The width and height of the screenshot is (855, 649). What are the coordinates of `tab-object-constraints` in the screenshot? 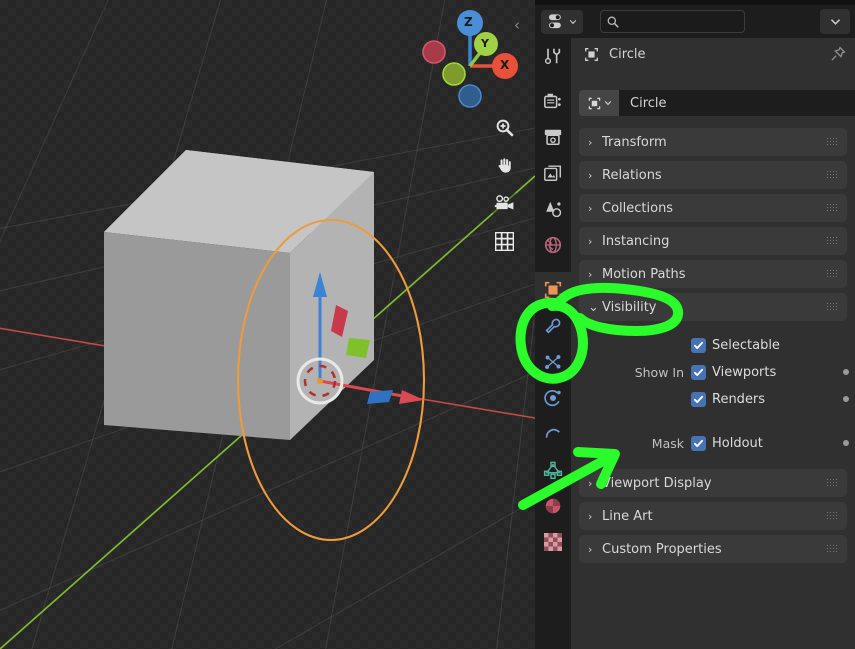 It's located at (553, 434).